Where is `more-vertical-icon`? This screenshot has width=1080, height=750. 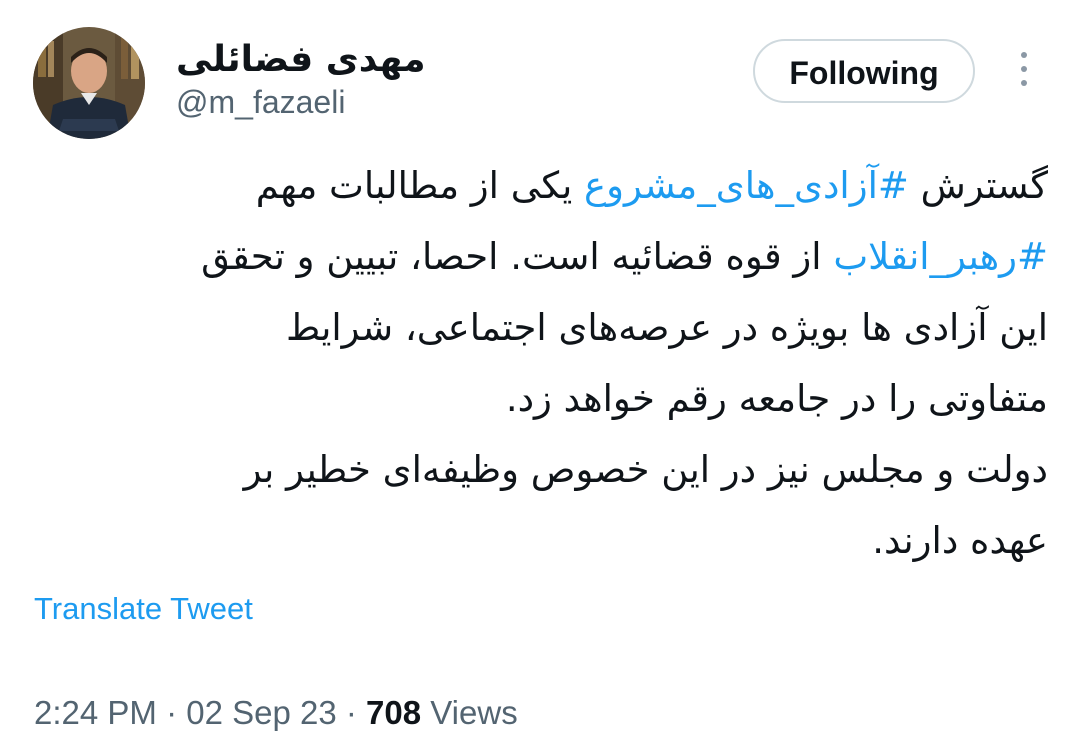 more-vertical-icon is located at coordinates (1024, 72).